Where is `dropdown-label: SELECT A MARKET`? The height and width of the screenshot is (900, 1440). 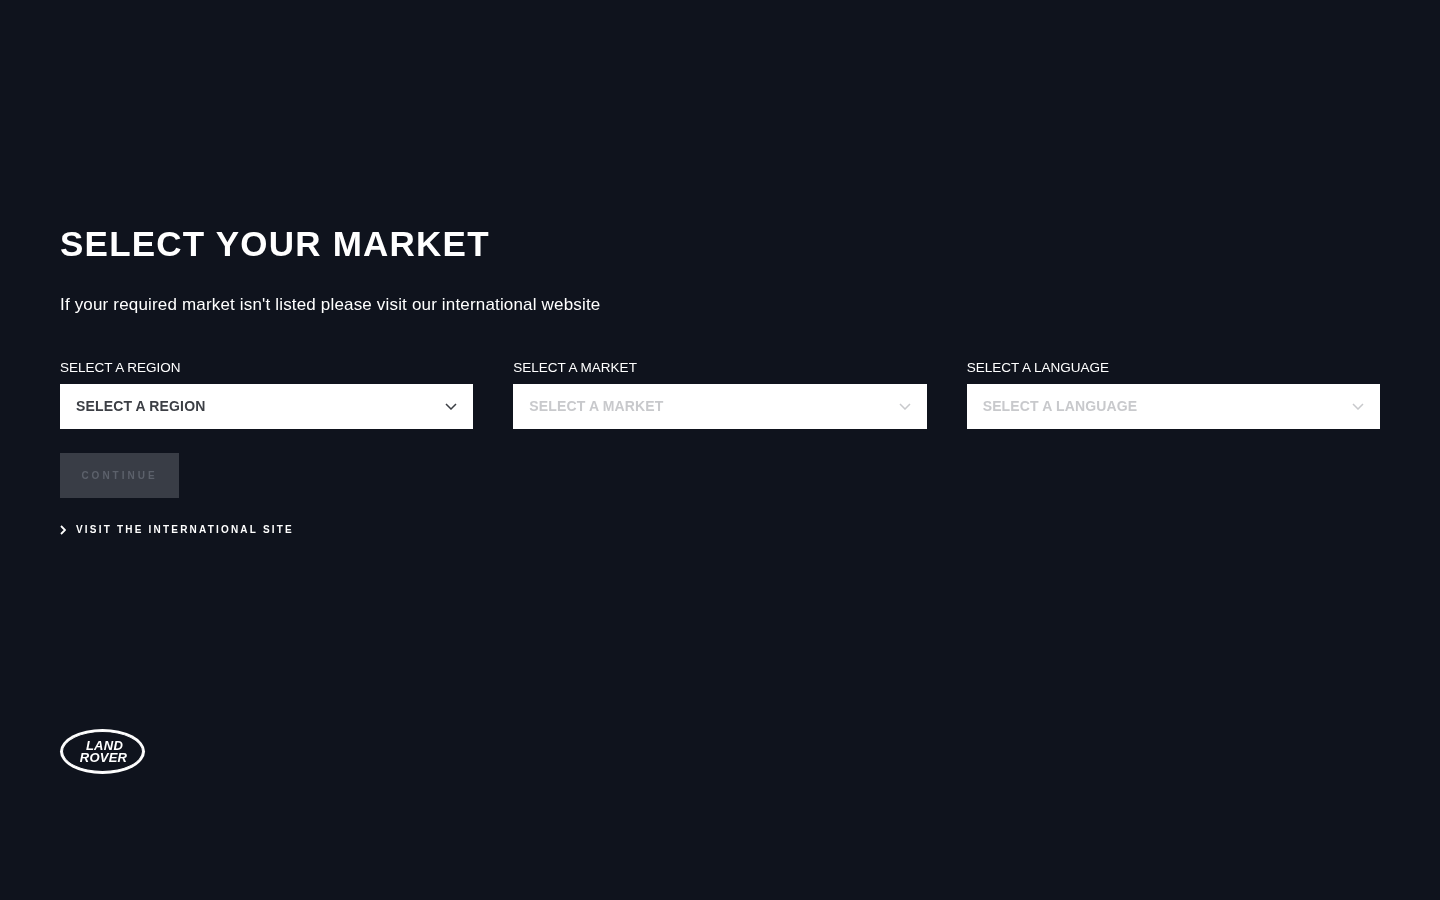 dropdown-label: SELECT A MARKET is located at coordinates (575, 368).